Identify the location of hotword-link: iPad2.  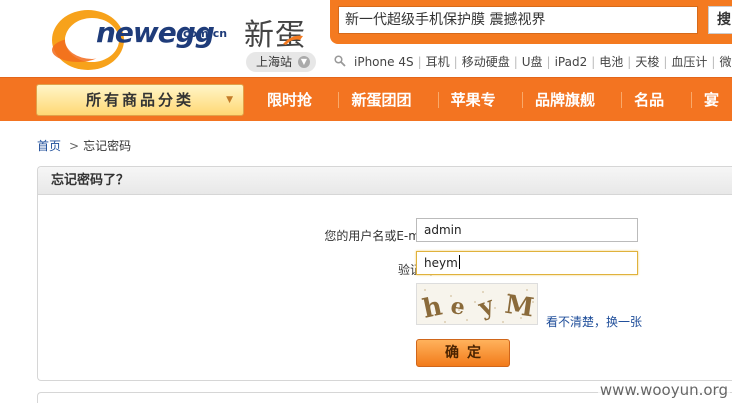
(571, 62).